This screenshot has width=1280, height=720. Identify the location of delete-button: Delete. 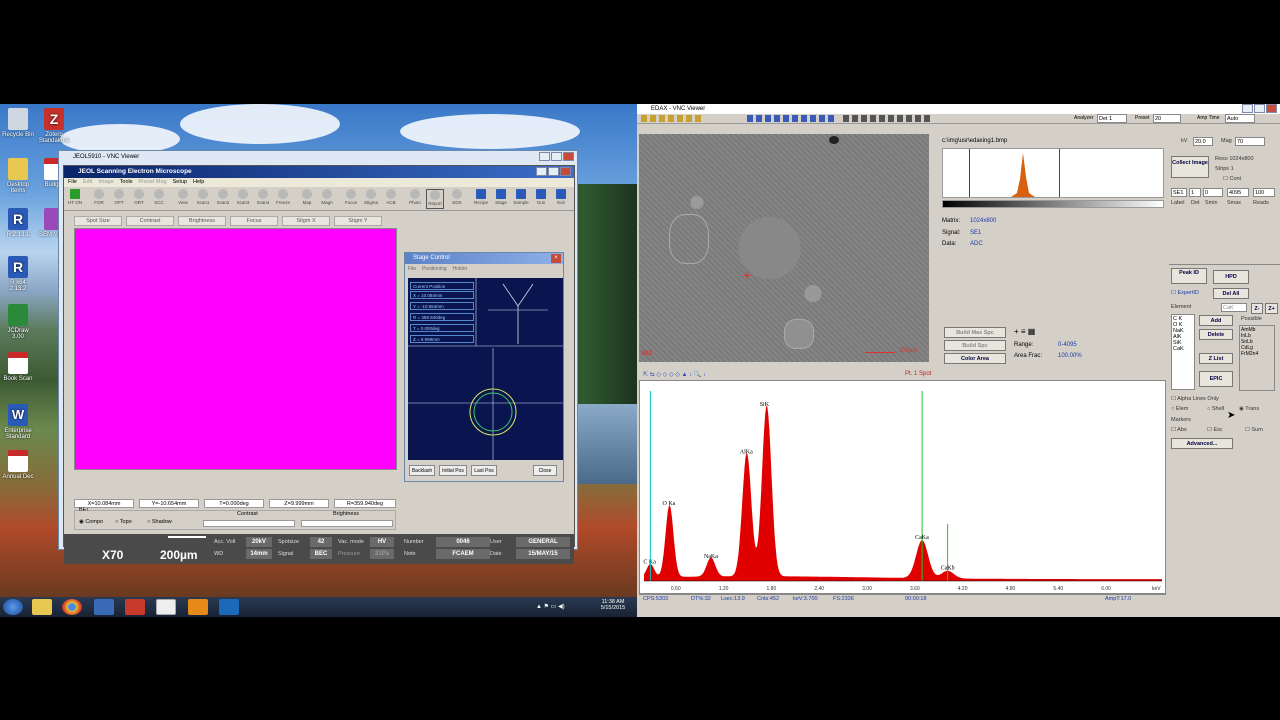
(1216, 334).